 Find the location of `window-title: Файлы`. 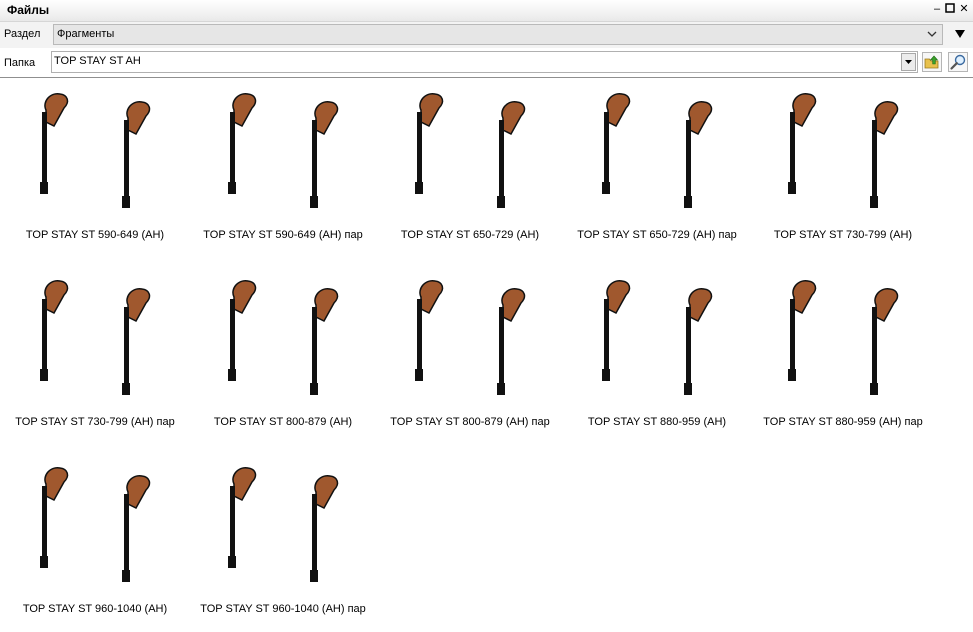

window-title: Файлы is located at coordinates (28, 10).